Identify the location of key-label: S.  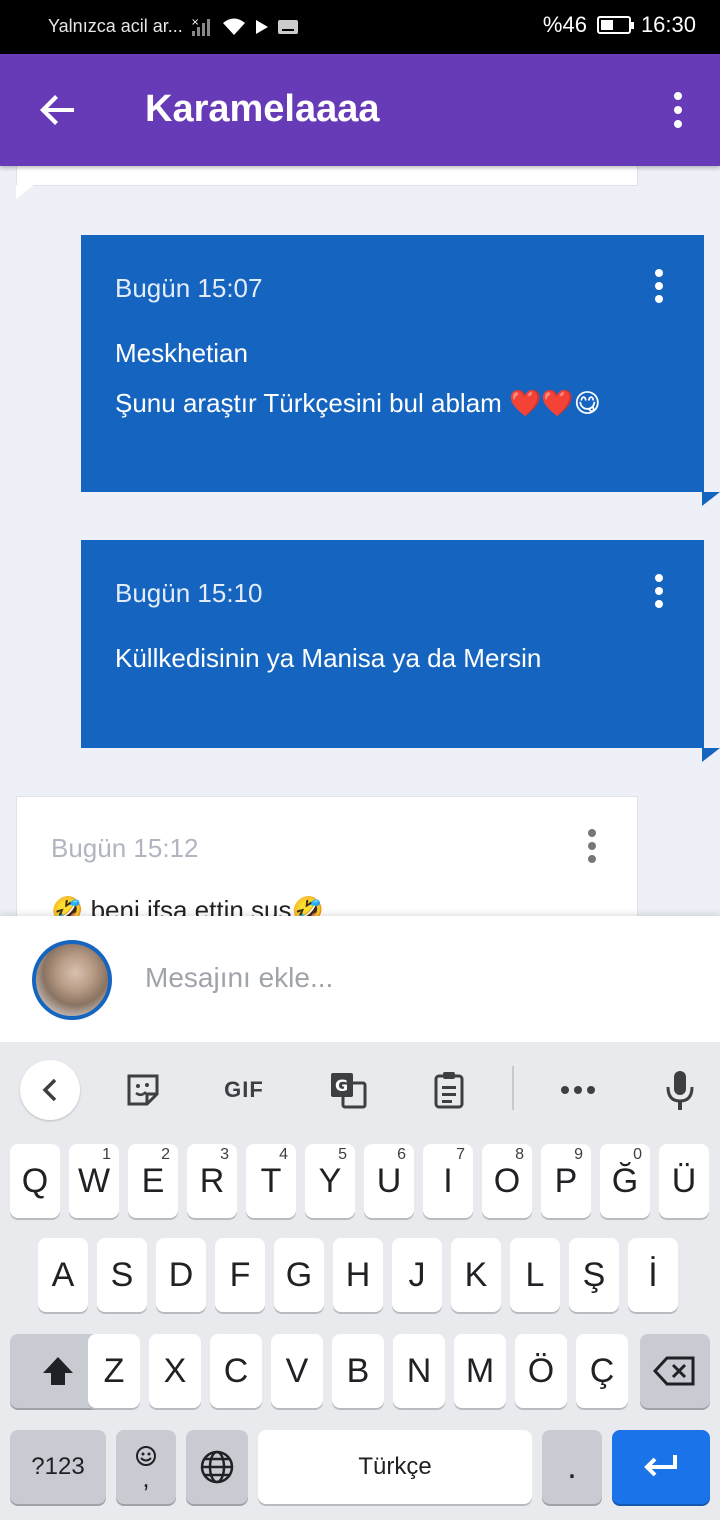
(122, 1274).